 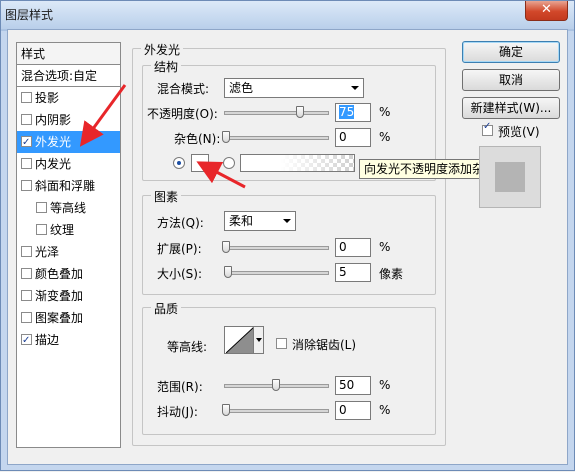 I want to click on style-item-4: 斜面和浮雕, so click(x=68, y=186).